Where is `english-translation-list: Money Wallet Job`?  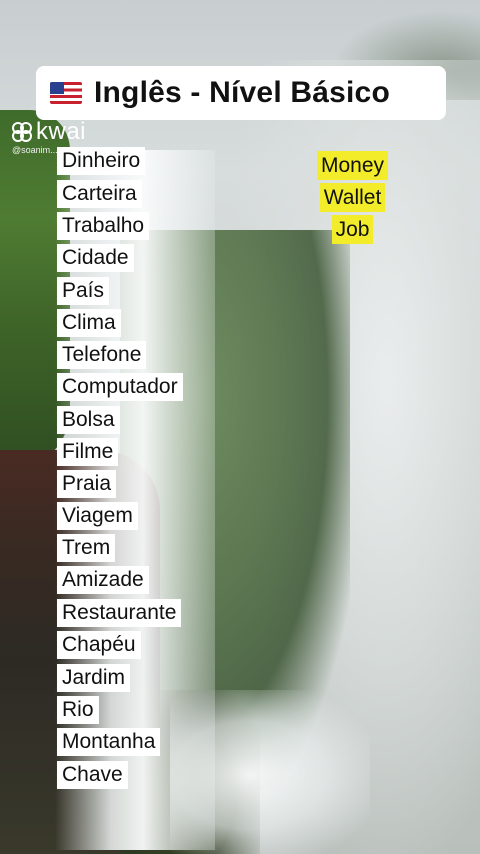
english-translation-list: Money Wallet Job is located at coordinates (353, 199).